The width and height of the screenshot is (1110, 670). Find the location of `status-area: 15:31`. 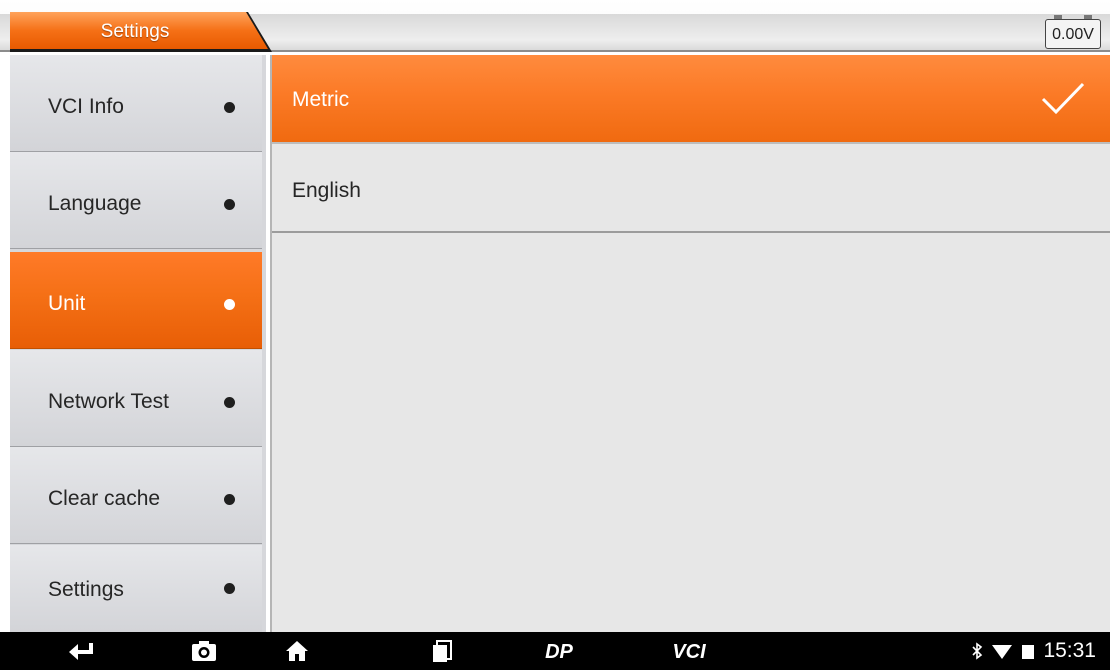

status-area: 15:31 is located at coordinates (1033, 651).